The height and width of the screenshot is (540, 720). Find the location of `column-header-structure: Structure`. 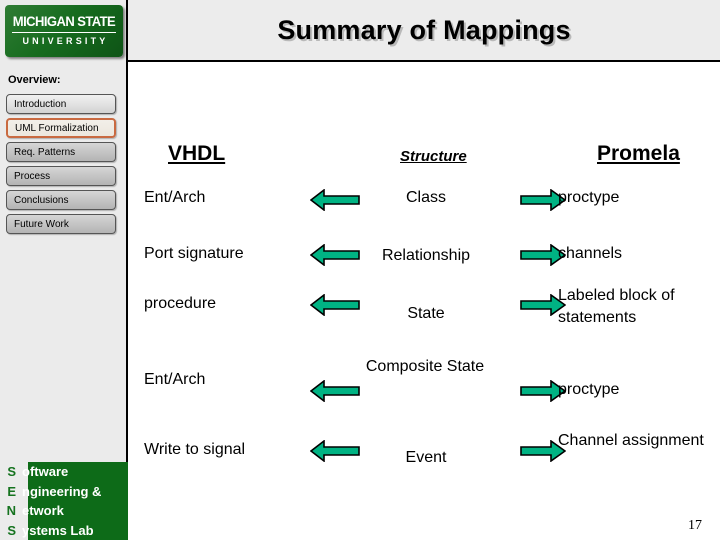

column-header-structure: Structure is located at coordinates (433, 156).